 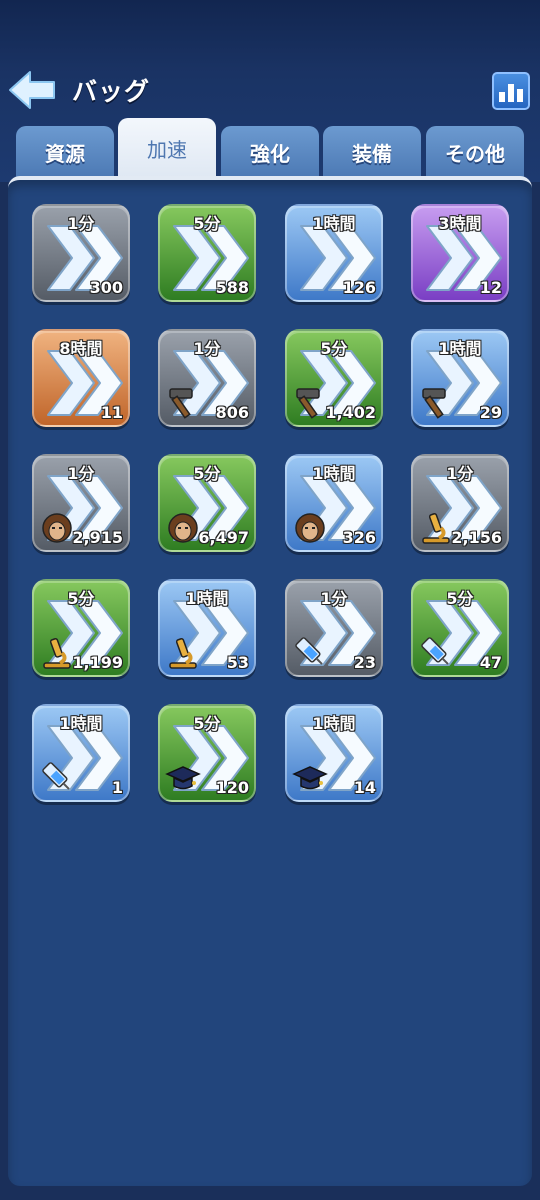 What do you see at coordinates (232, 412) in the screenshot?
I see `item-count: 806` at bounding box center [232, 412].